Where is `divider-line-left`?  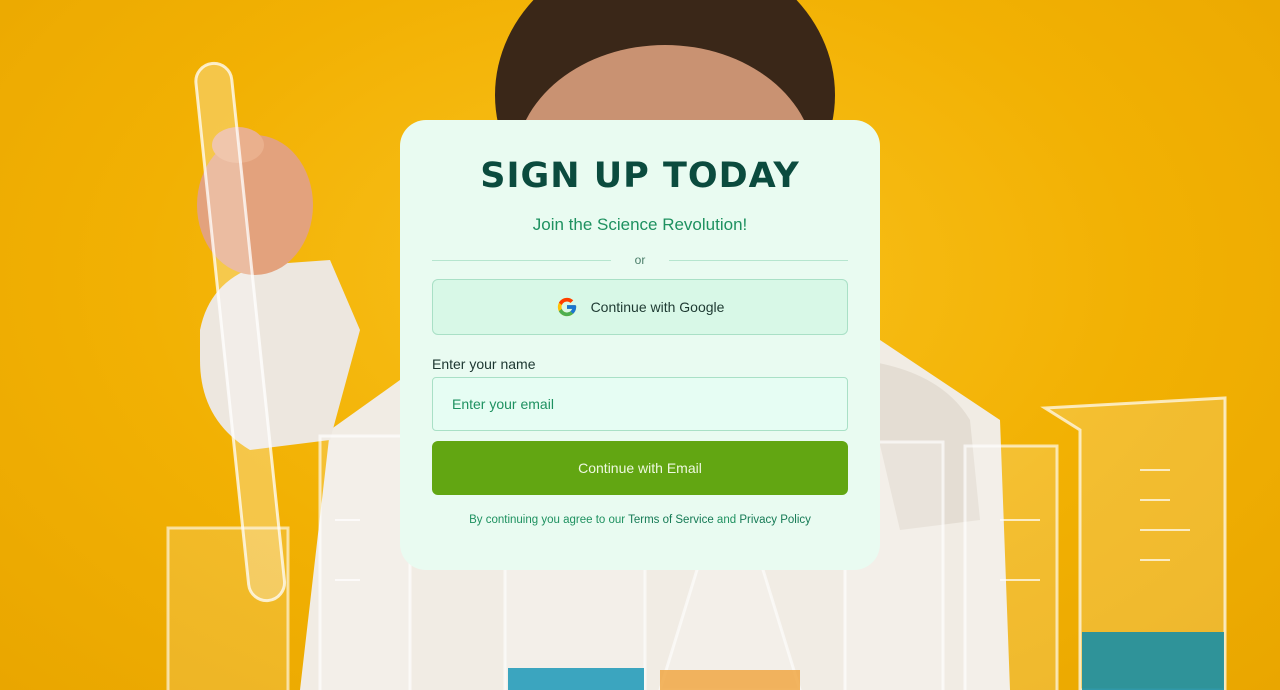 divider-line-left is located at coordinates (521, 260).